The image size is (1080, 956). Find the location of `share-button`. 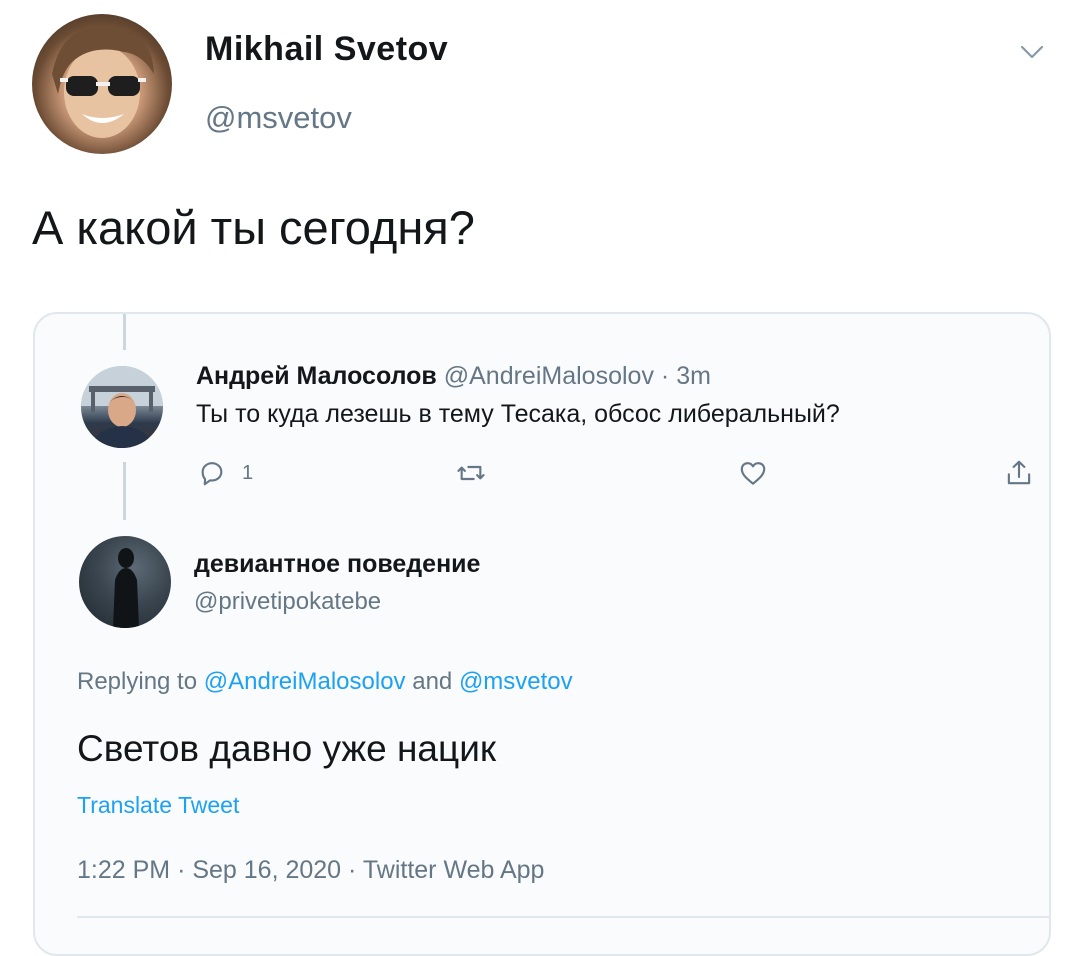

share-button is located at coordinates (1019, 473).